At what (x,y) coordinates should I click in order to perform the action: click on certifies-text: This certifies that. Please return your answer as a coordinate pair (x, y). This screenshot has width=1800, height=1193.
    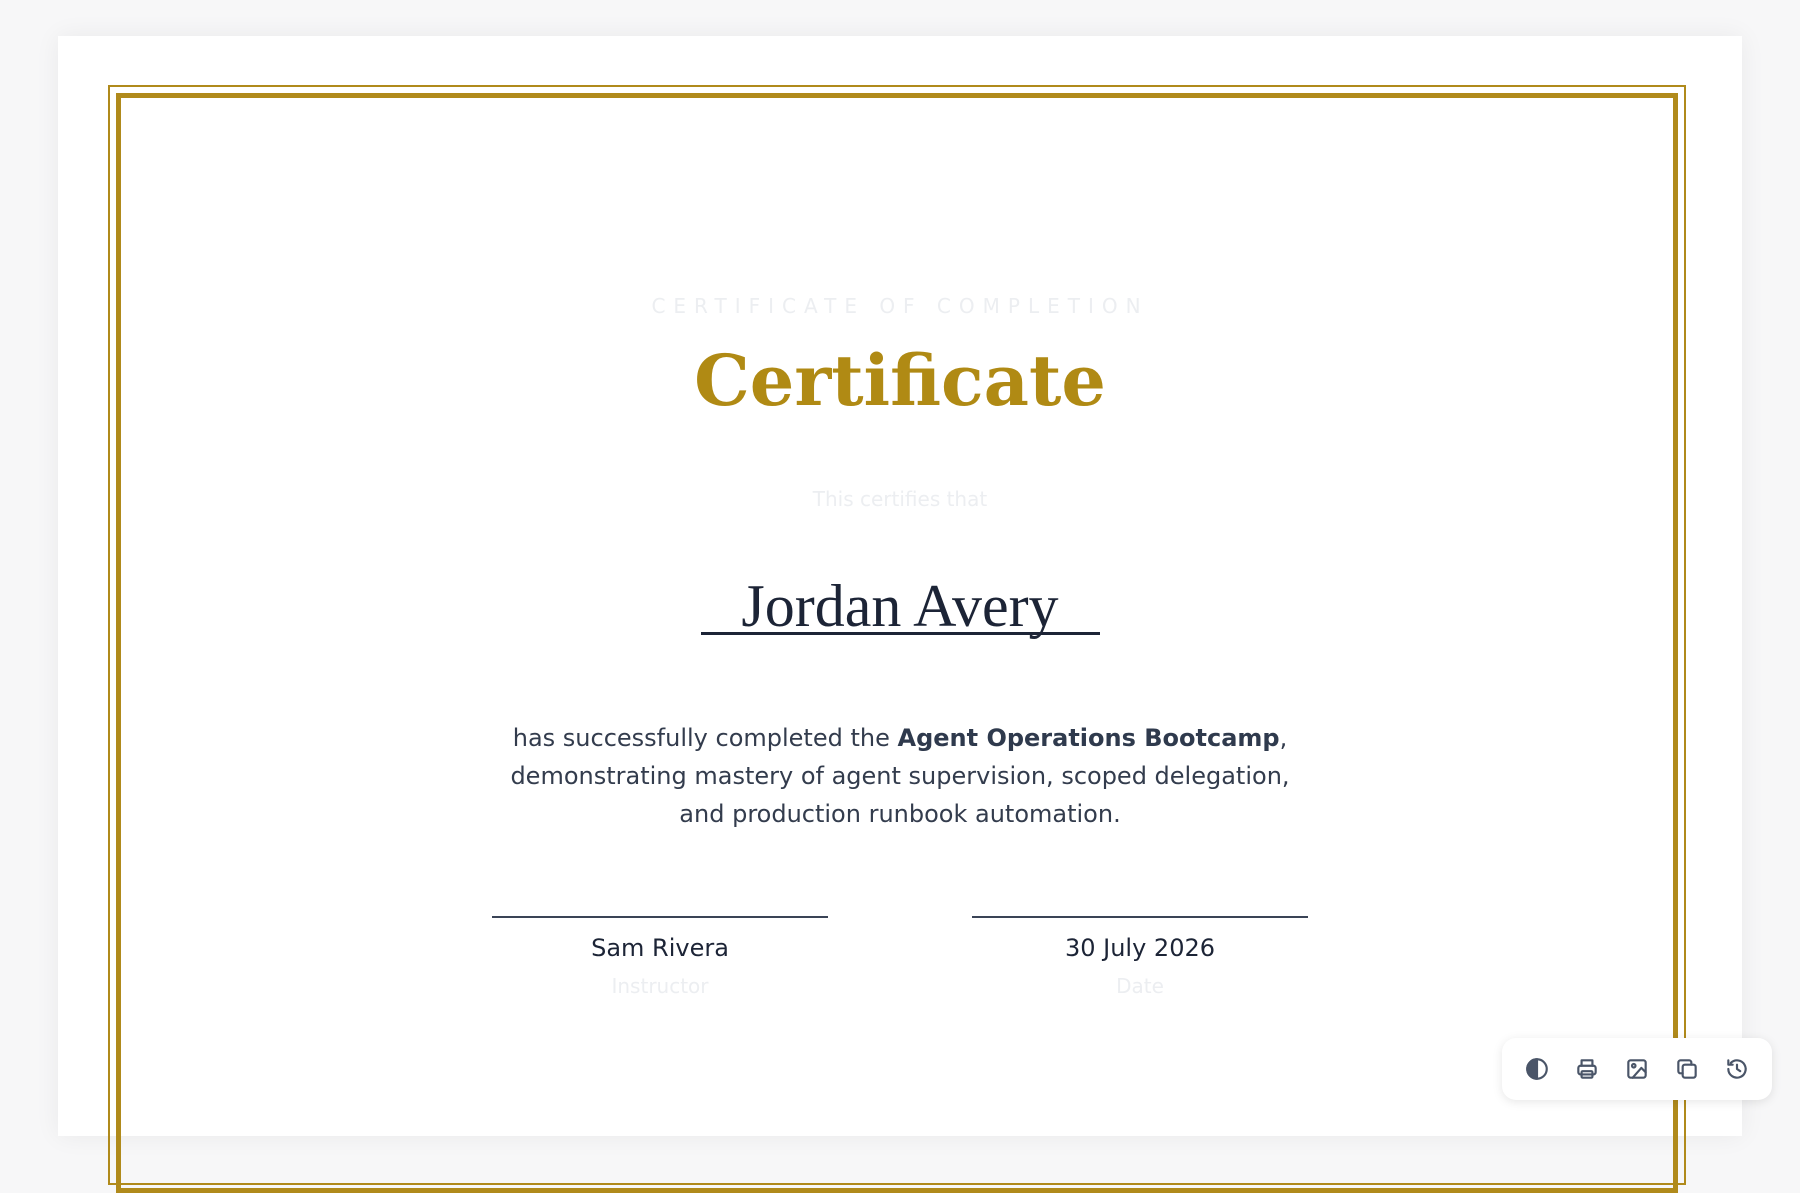
    Looking at the image, I should click on (900, 499).